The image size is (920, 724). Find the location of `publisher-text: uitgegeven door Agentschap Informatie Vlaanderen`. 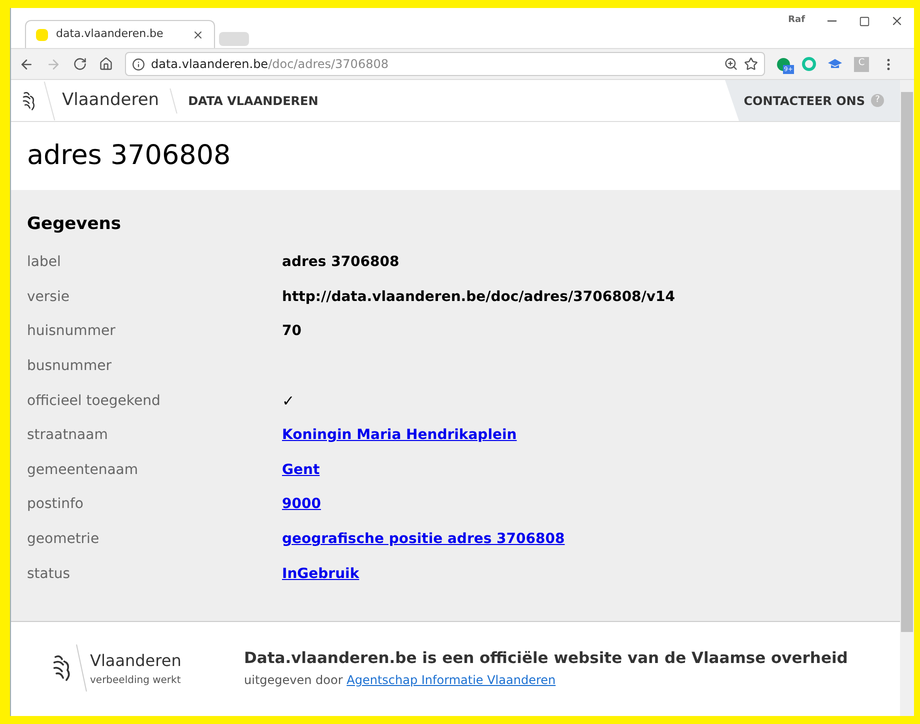

publisher-text: uitgegeven door Agentschap Informatie Vlaanderen is located at coordinates (400, 680).